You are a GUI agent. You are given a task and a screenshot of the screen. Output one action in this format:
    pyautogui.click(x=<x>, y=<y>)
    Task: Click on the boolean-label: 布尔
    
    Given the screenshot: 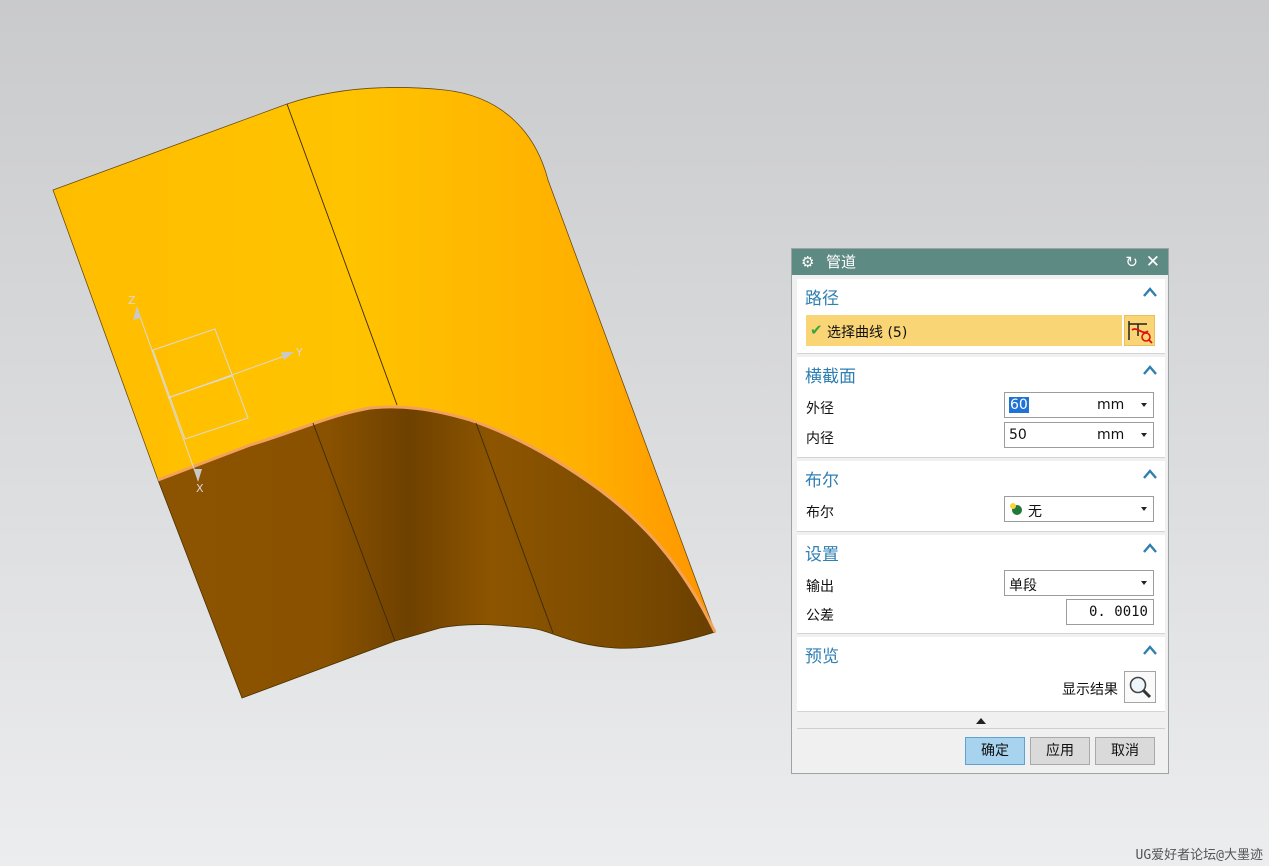 What is the action you would take?
    pyautogui.click(x=820, y=513)
    